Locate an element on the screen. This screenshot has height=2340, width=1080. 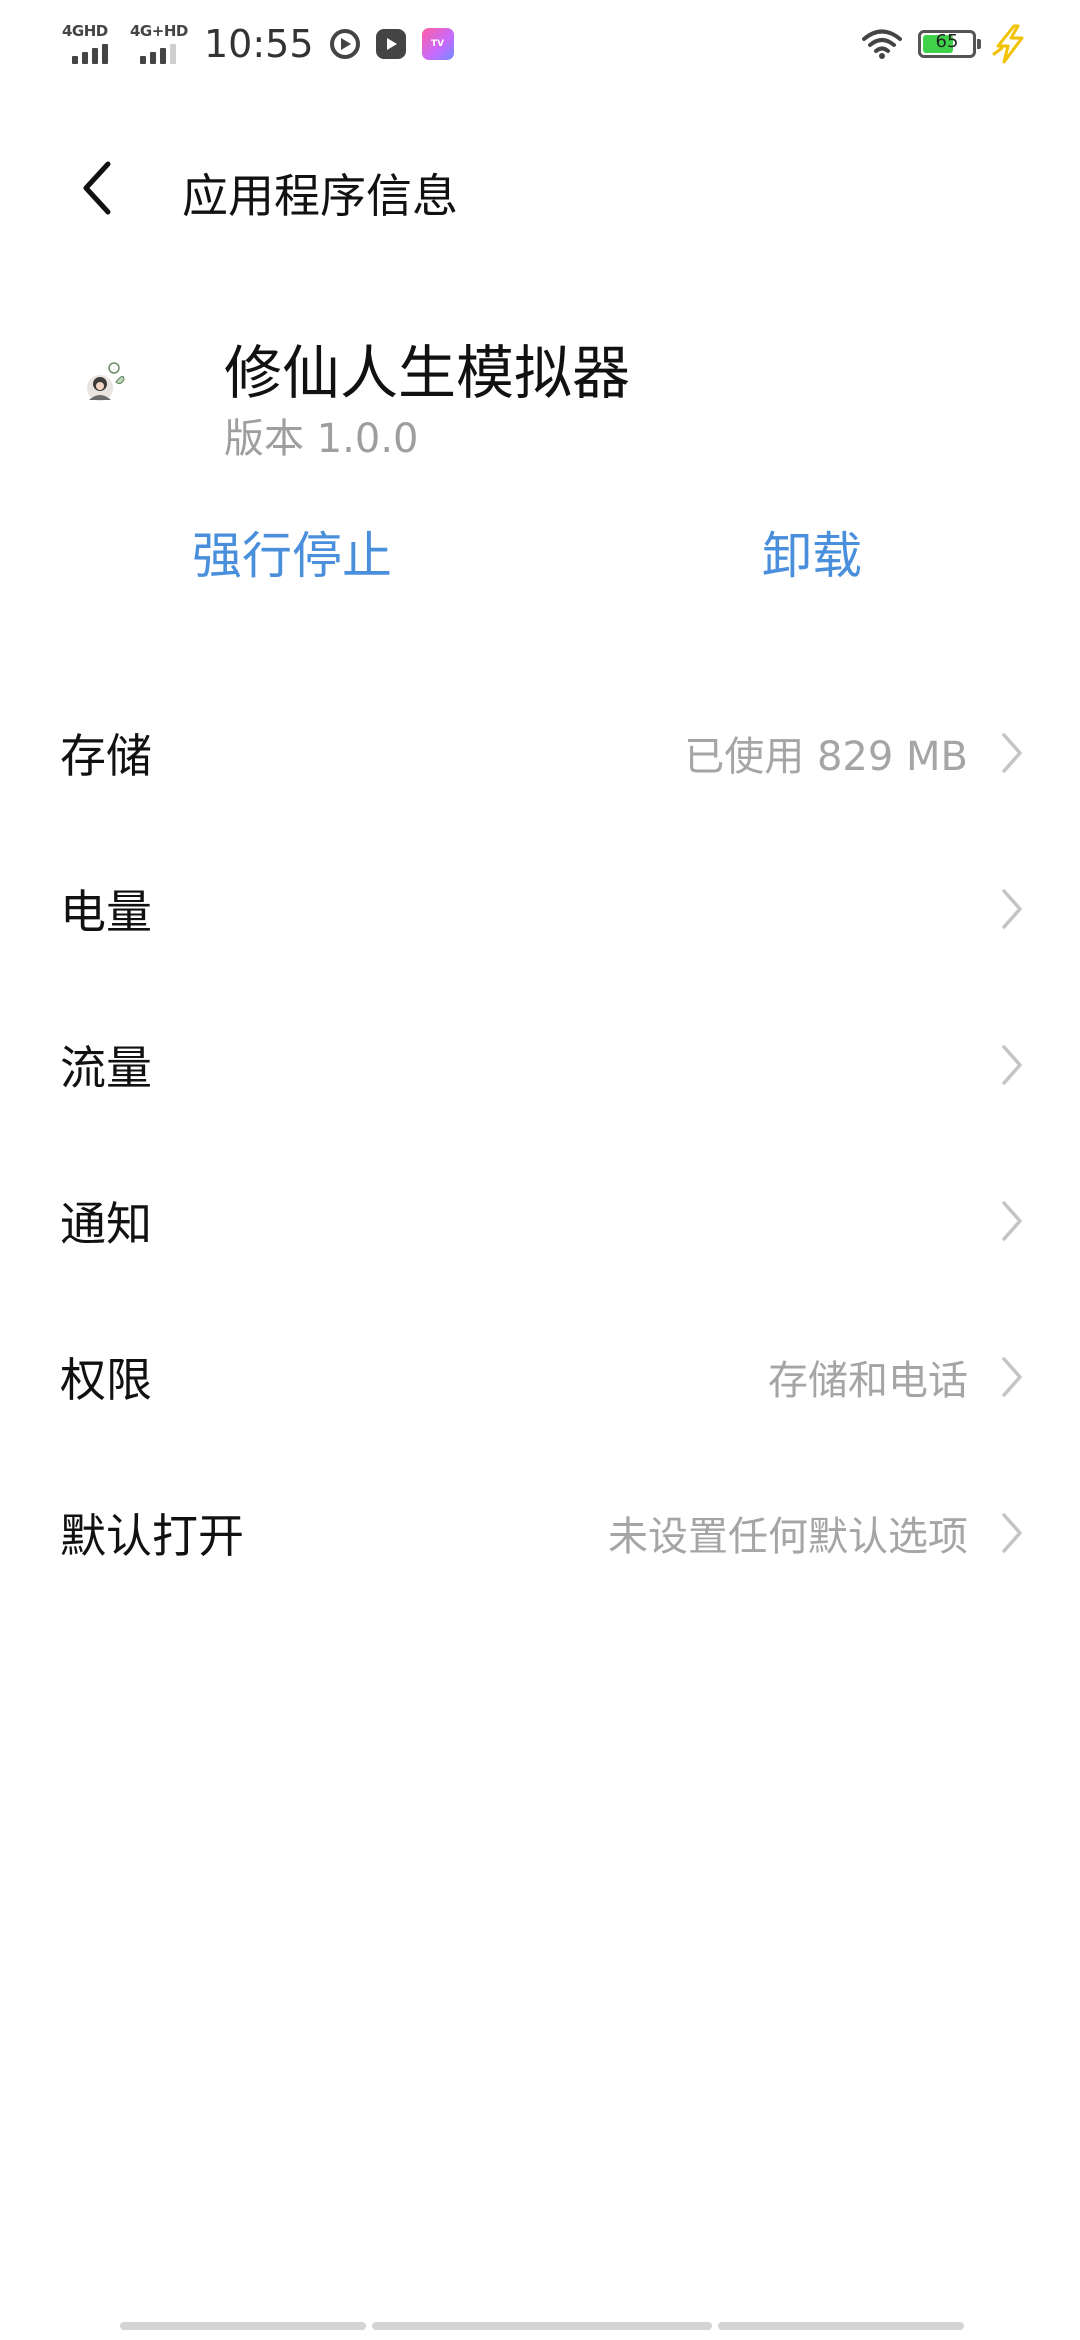
wifi-icon is located at coordinates (882, 44).